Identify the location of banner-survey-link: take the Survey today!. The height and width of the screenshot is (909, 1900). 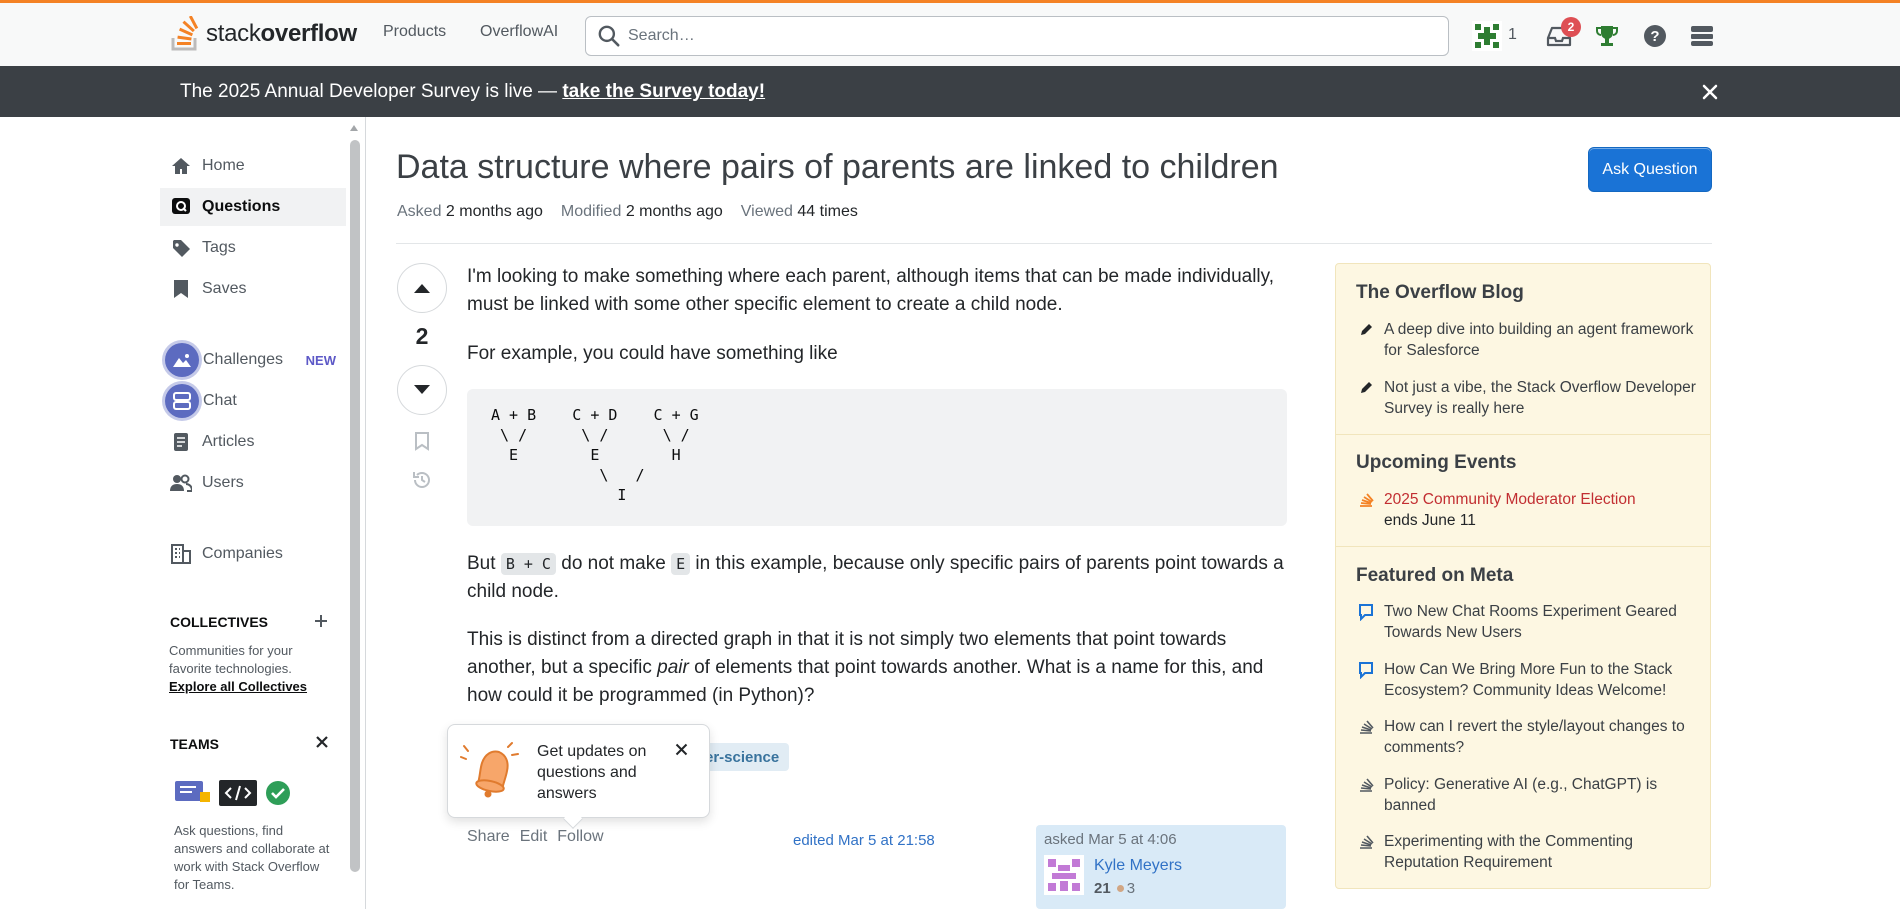
(663, 91).